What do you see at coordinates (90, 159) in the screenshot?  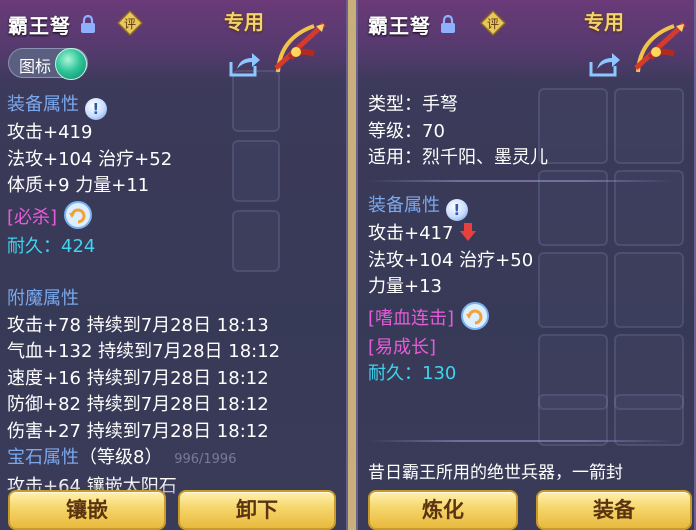 I see `magic-heal-line: 法攻+104 治疗+52` at bounding box center [90, 159].